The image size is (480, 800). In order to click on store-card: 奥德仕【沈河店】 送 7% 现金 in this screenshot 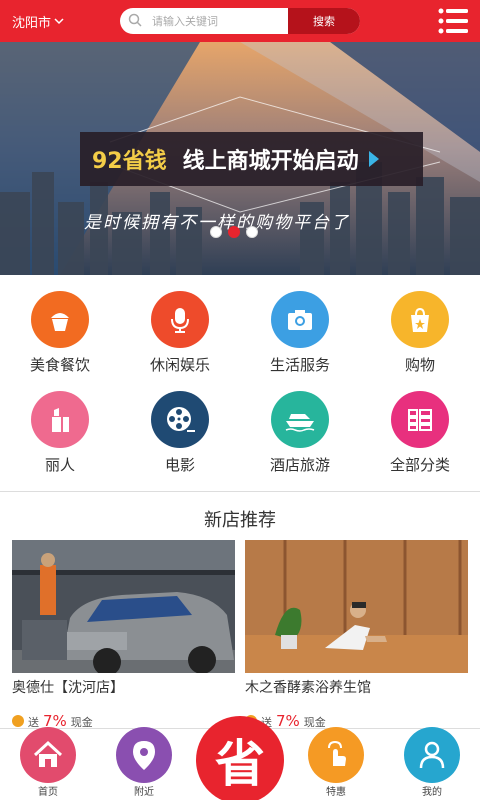, I will do `click(123, 635)`.